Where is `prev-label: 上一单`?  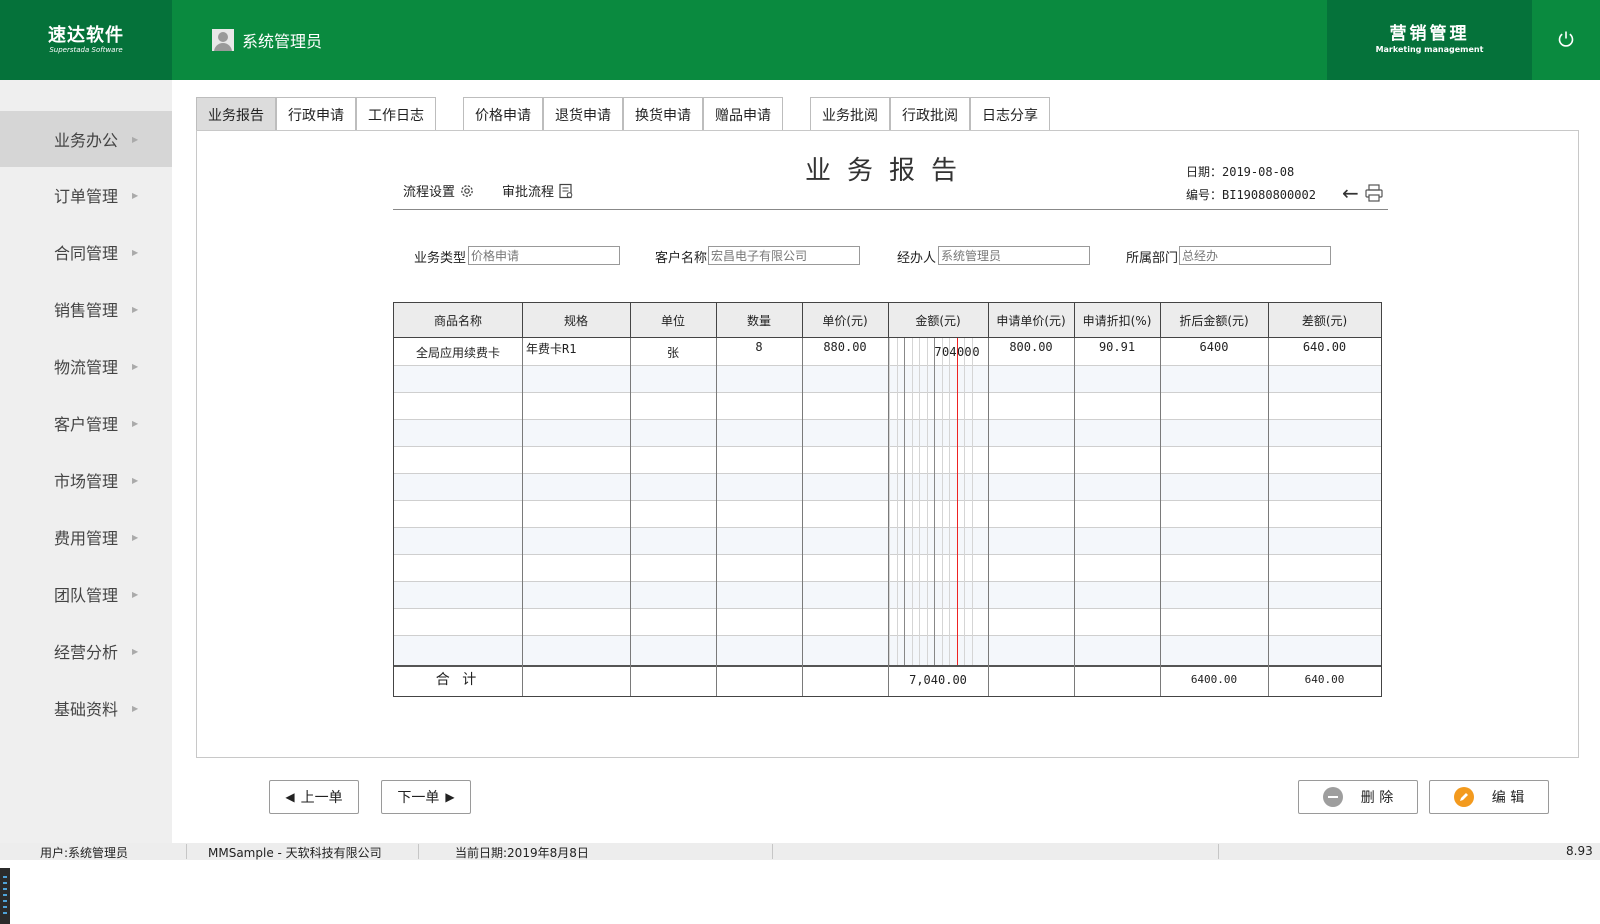 prev-label: 上一单 is located at coordinates (321, 798).